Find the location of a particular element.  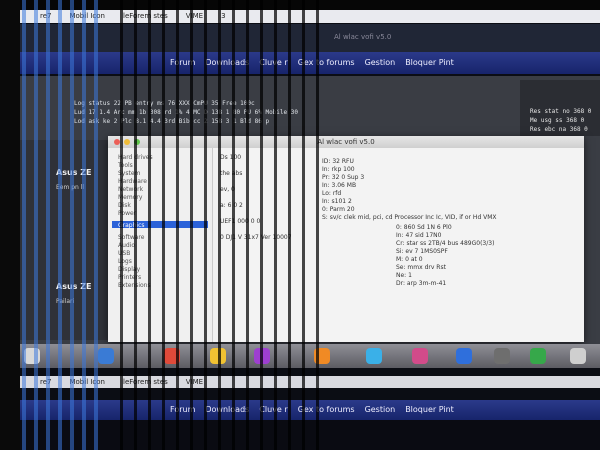

detail-row: UEF1 000 0 0 is located at coordinates (240, 221).